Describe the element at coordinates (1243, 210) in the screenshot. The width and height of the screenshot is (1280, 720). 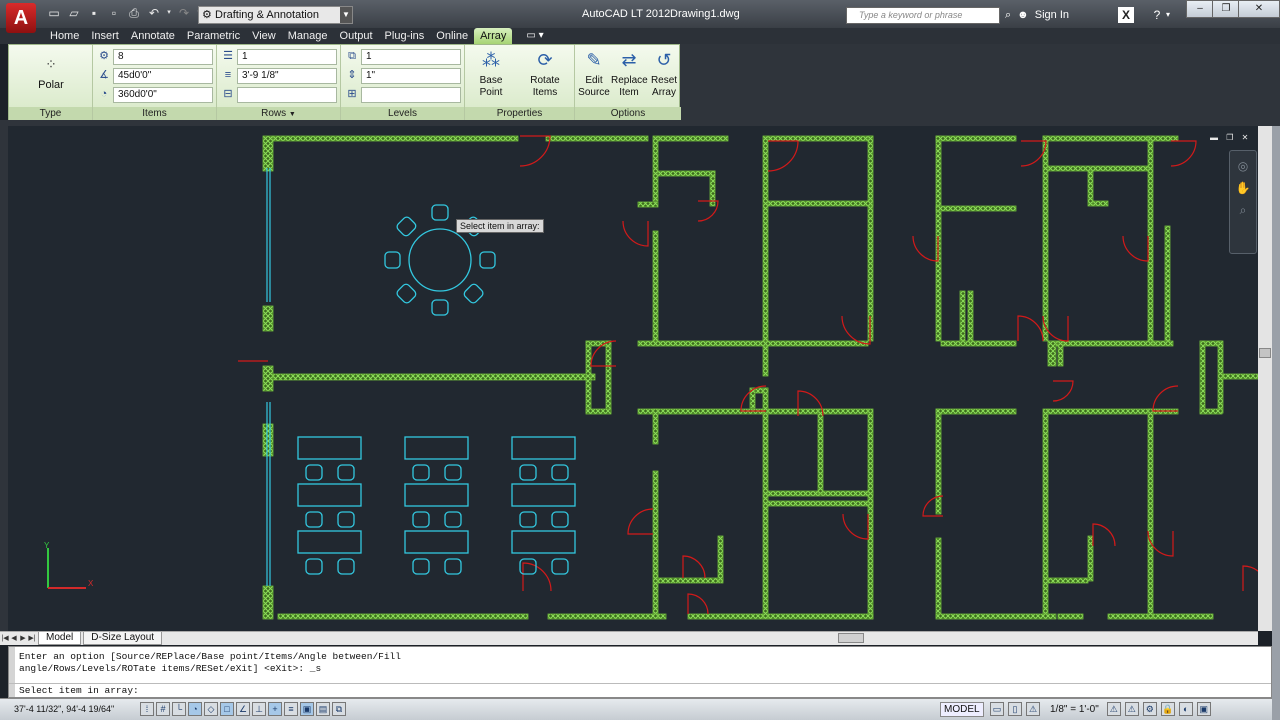
I see `zoom-icon: ⌕` at that location.